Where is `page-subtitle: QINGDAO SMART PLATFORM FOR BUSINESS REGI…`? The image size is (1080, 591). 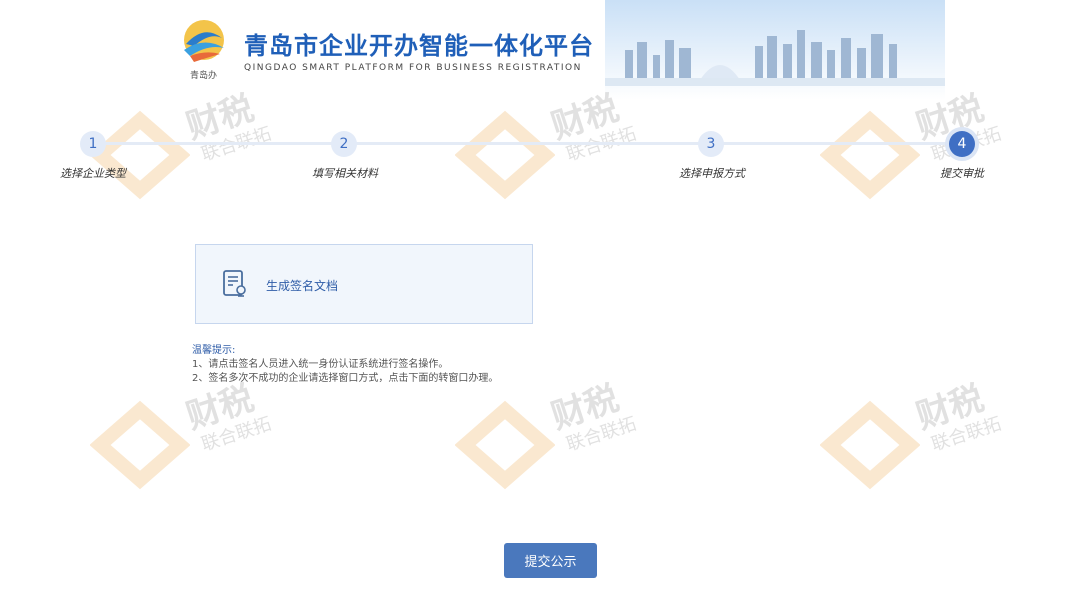 page-subtitle: QINGDAO SMART PLATFORM FOR BUSINESS REGI… is located at coordinates (413, 68).